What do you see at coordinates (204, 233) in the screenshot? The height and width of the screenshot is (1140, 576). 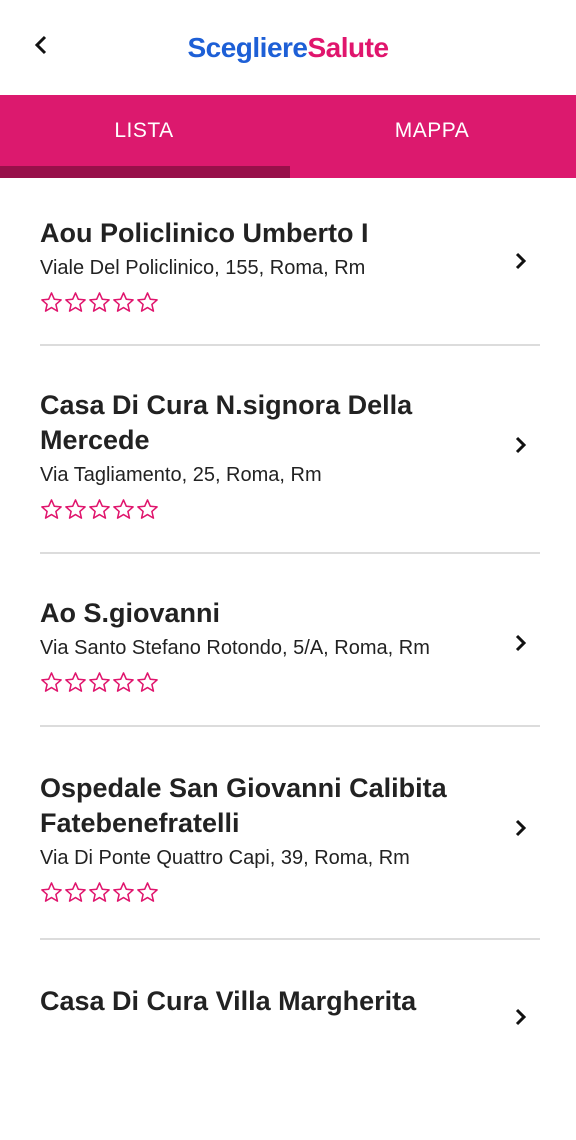 I see `hospital-name: Aou Policlinico Umberto I` at bounding box center [204, 233].